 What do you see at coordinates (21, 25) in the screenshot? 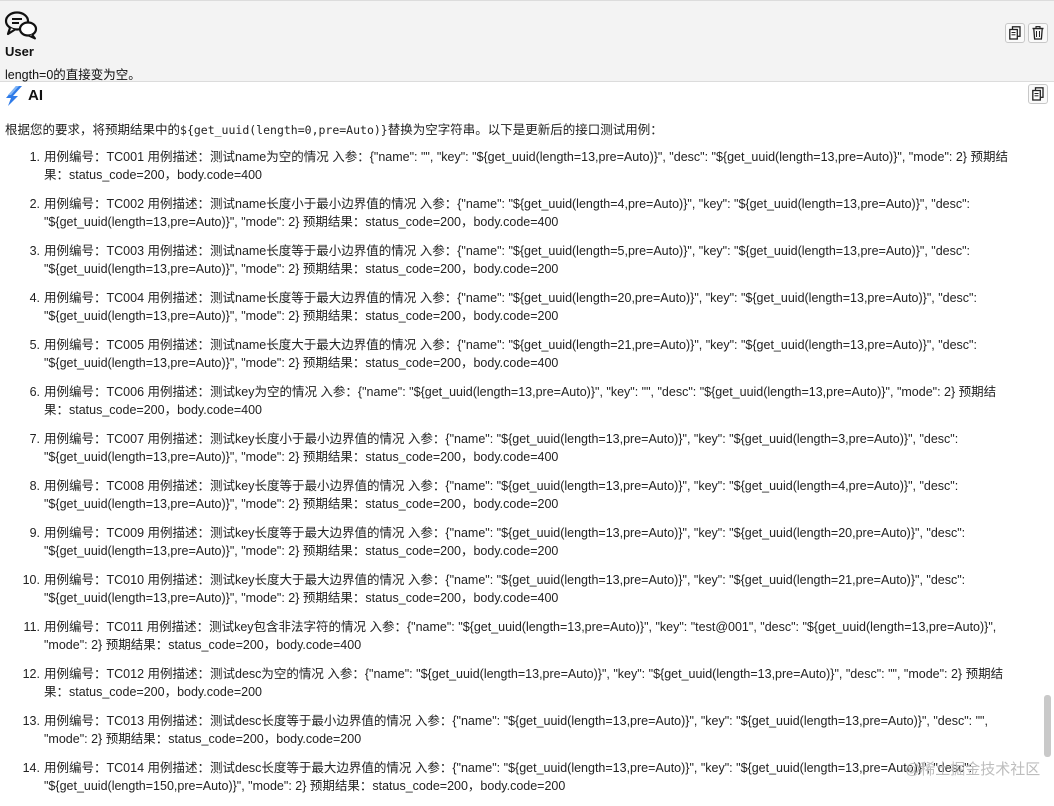
I see `chat-bubbles-icon` at bounding box center [21, 25].